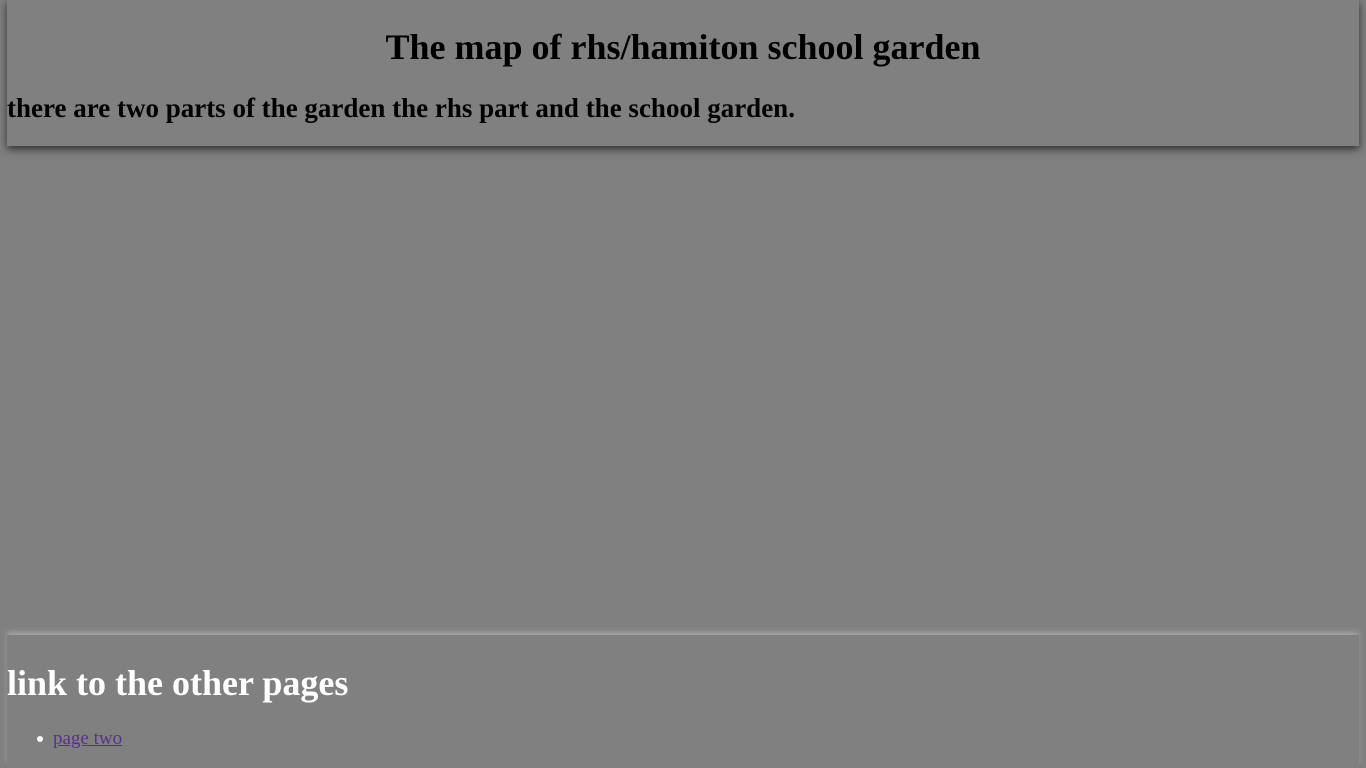 This screenshot has height=768, width=1366. Describe the element at coordinates (87, 738) in the screenshot. I see `page-two-link: page two` at that location.